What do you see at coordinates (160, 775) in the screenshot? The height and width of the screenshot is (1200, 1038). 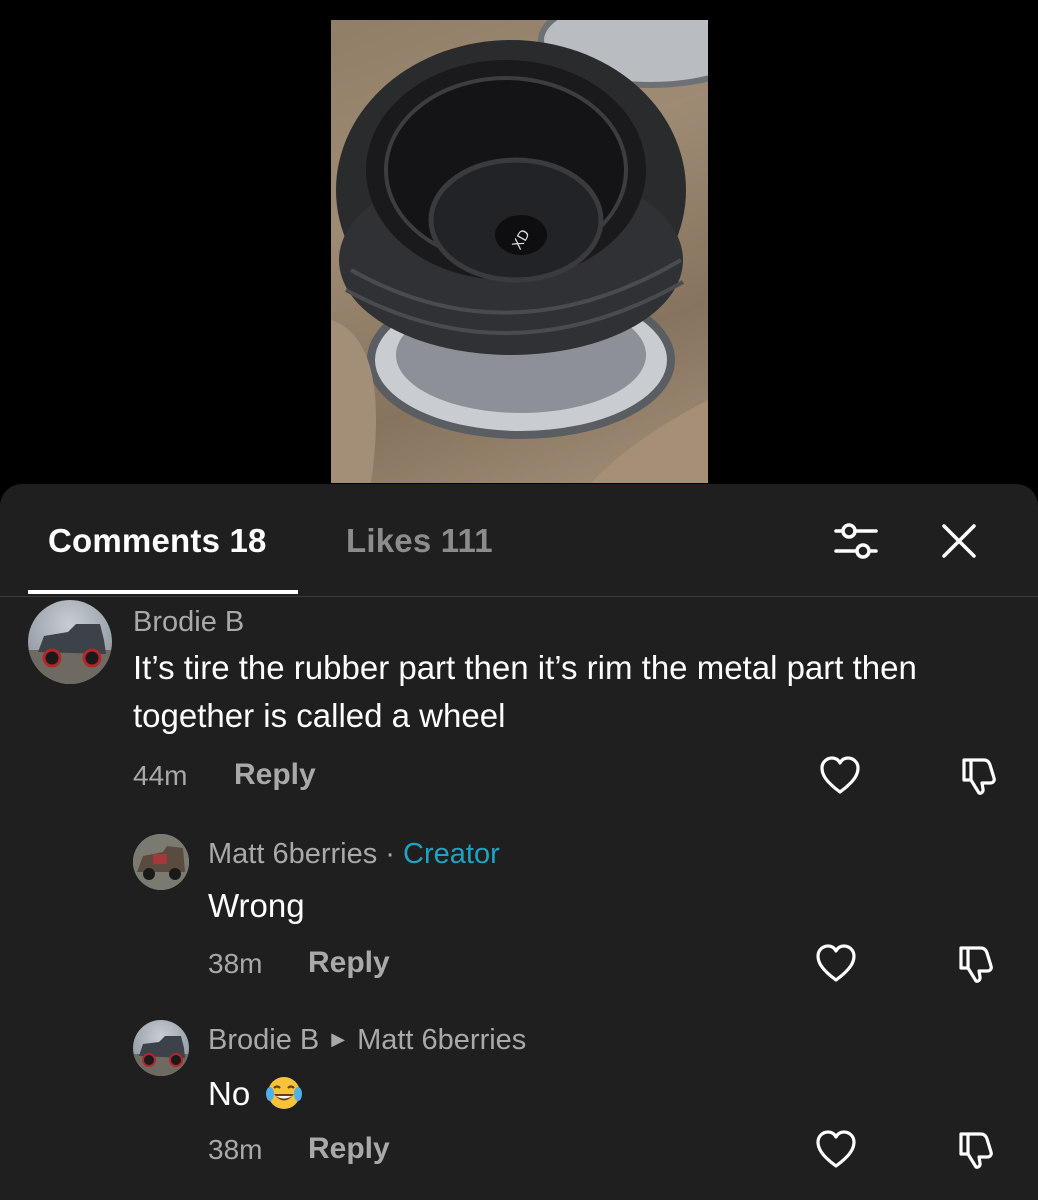 I see `comment-time: 44m` at bounding box center [160, 775].